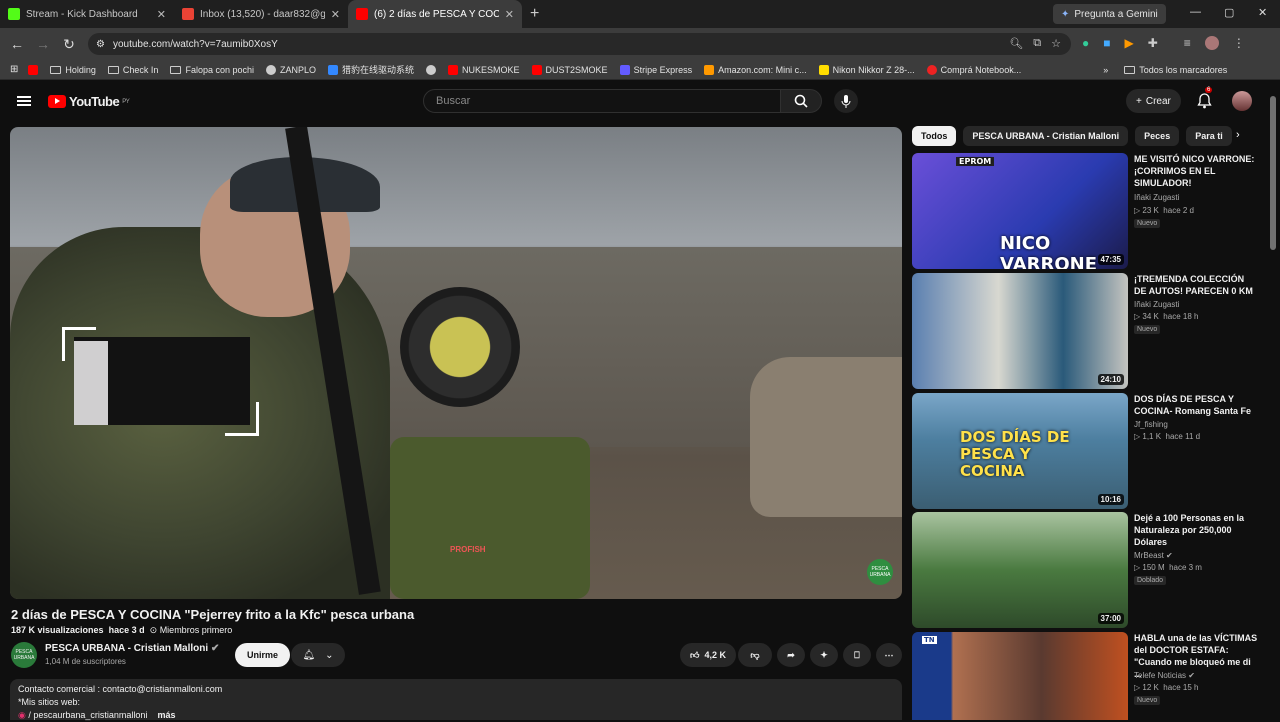 The height and width of the screenshot is (722, 1280). I want to click on tab-youtube: (6) 2 días de PESCA Y COCINA ✕, so click(435, 14).